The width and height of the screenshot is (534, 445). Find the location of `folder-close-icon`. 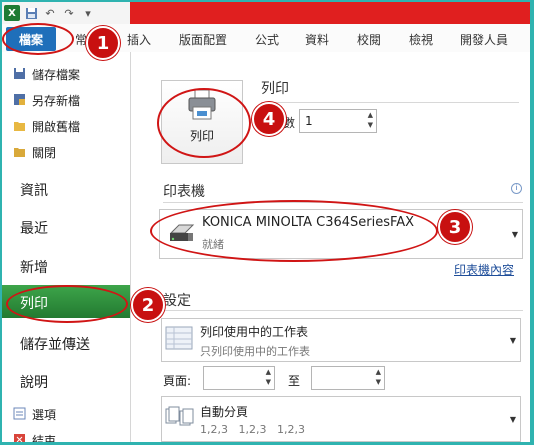

folder-close-icon is located at coordinates (19, 152).